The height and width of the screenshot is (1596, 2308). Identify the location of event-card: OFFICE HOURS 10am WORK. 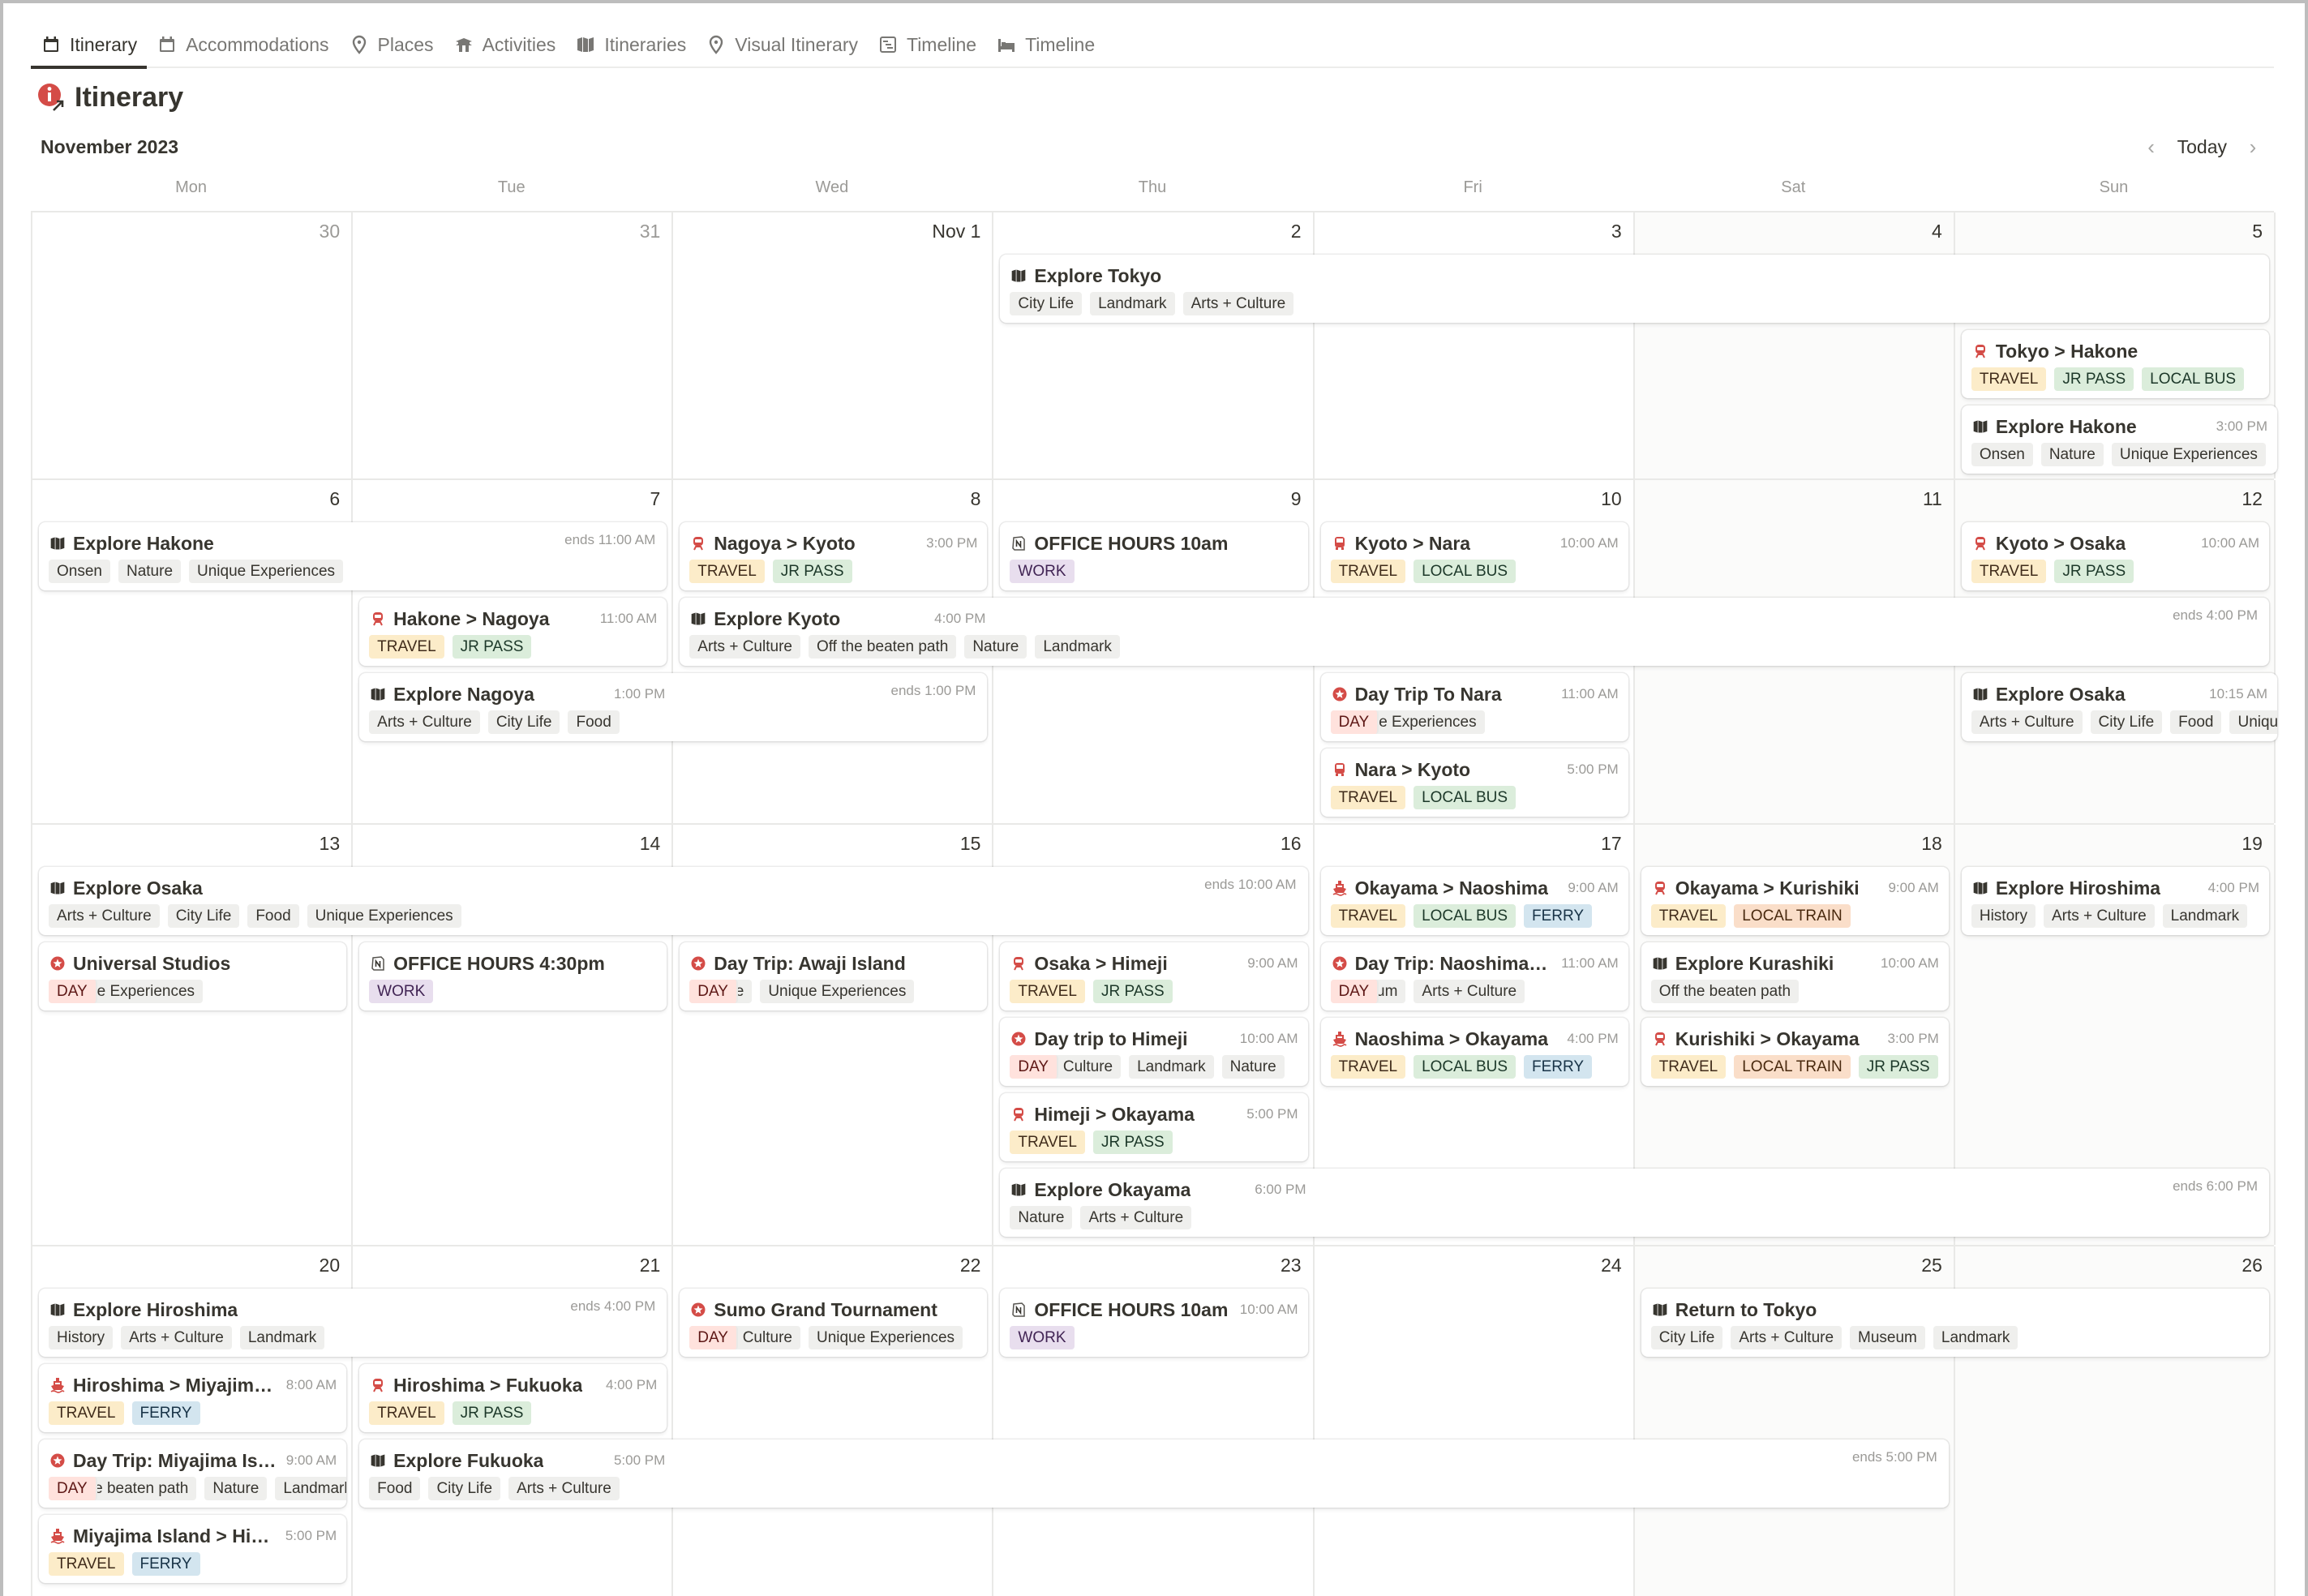
(1154, 556).